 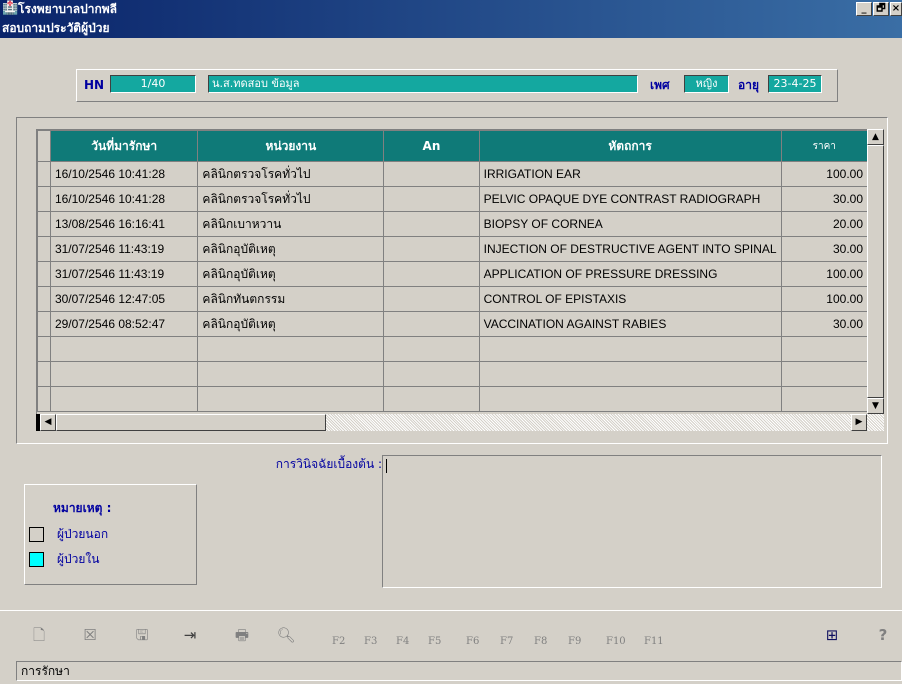 What do you see at coordinates (291, 224) in the screenshot?
I see `cell-department: คลินิกเบาหวาน` at bounding box center [291, 224].